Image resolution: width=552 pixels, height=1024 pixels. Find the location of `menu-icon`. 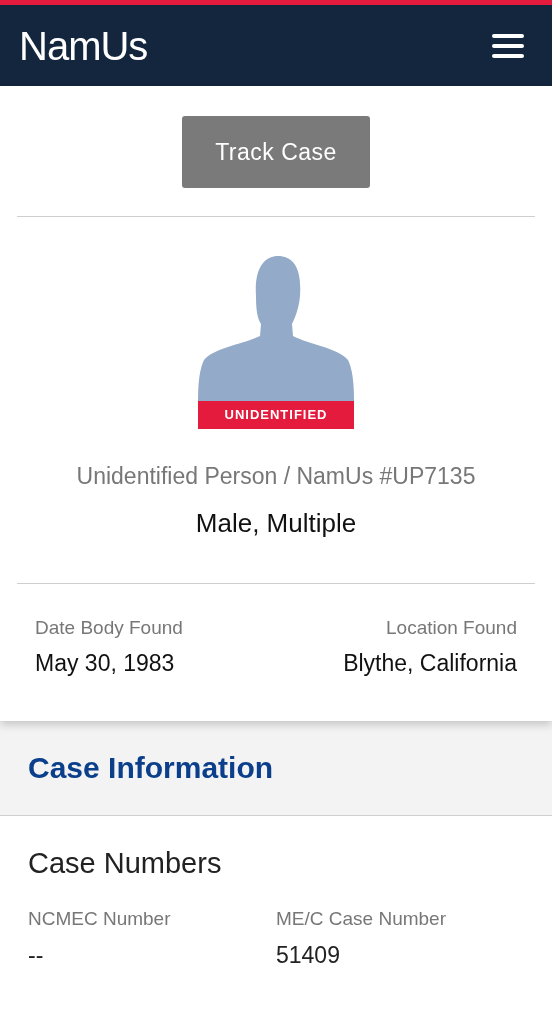

menu-icon is located at coordinates (508, 45).